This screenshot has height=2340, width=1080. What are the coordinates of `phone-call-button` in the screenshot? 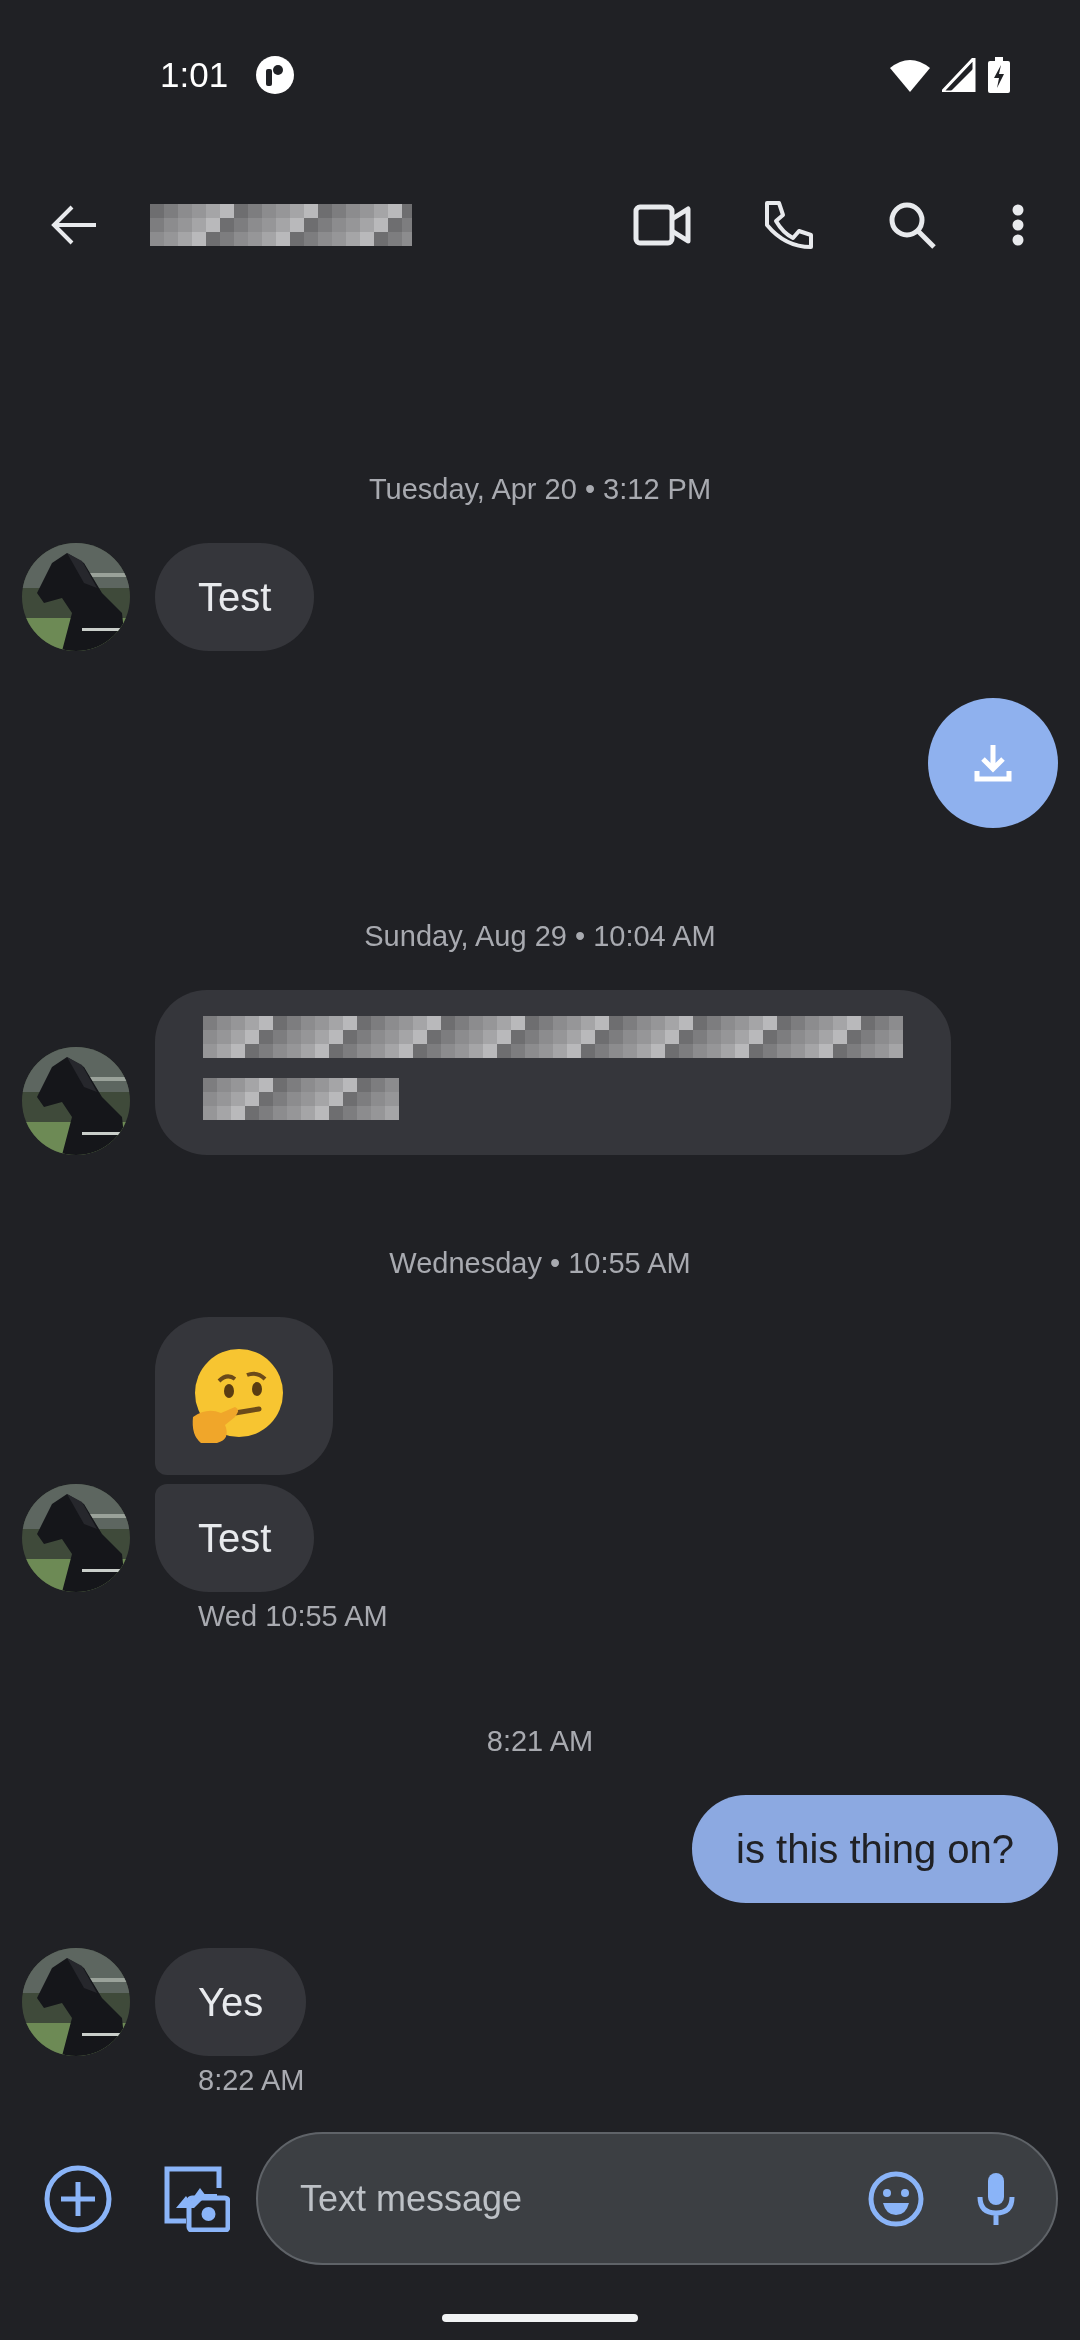 It's located at (789, 225).